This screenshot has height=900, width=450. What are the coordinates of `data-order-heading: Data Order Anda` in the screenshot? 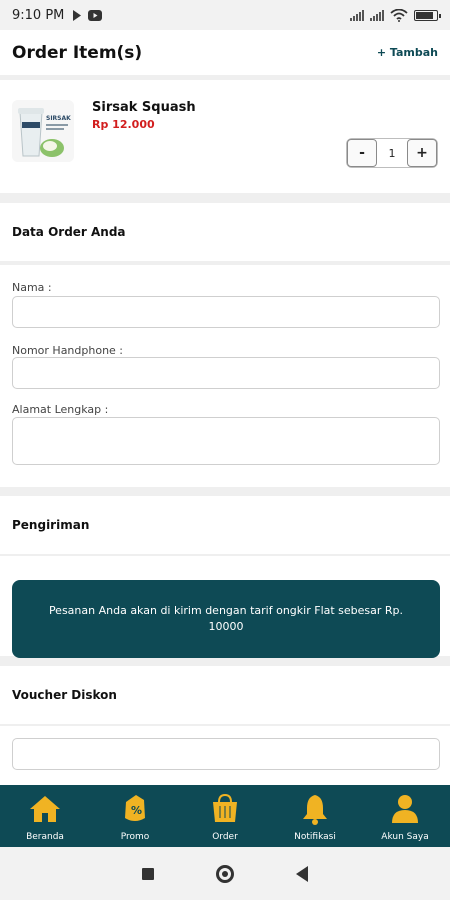 It's located at (225, 232).